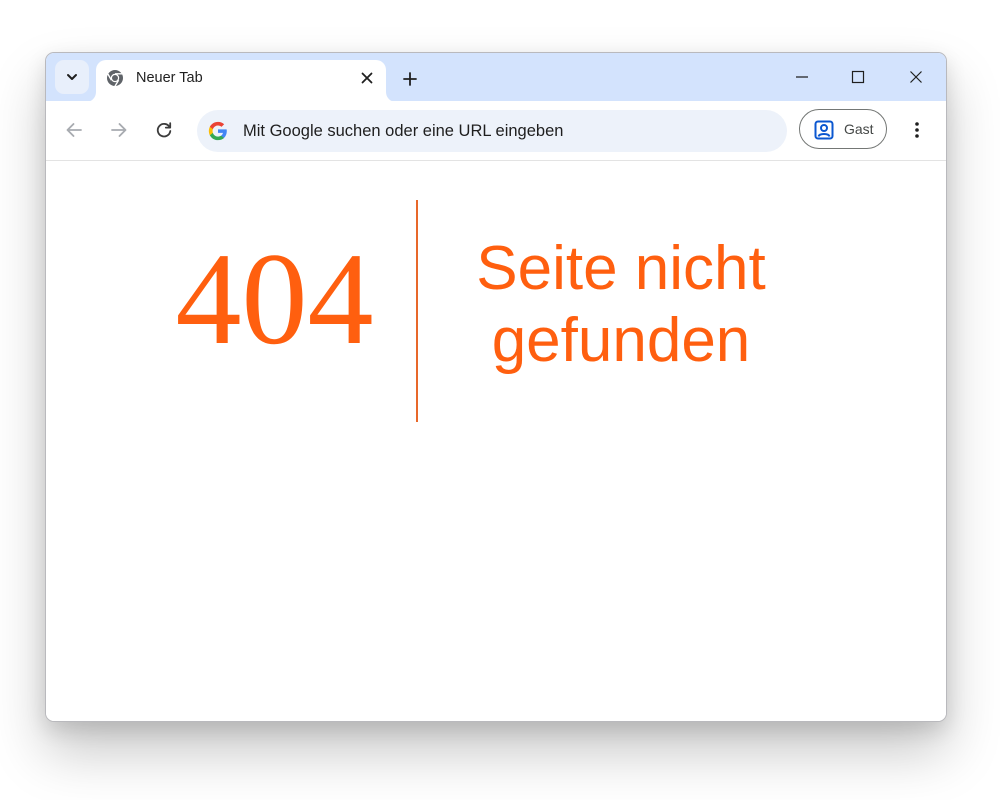 The height and width of the screenshot is (800, 1000). What do you see at coordinates (217, 131) in the screenshot?
I see `google-g-icon` at bounding box center [217, 131].